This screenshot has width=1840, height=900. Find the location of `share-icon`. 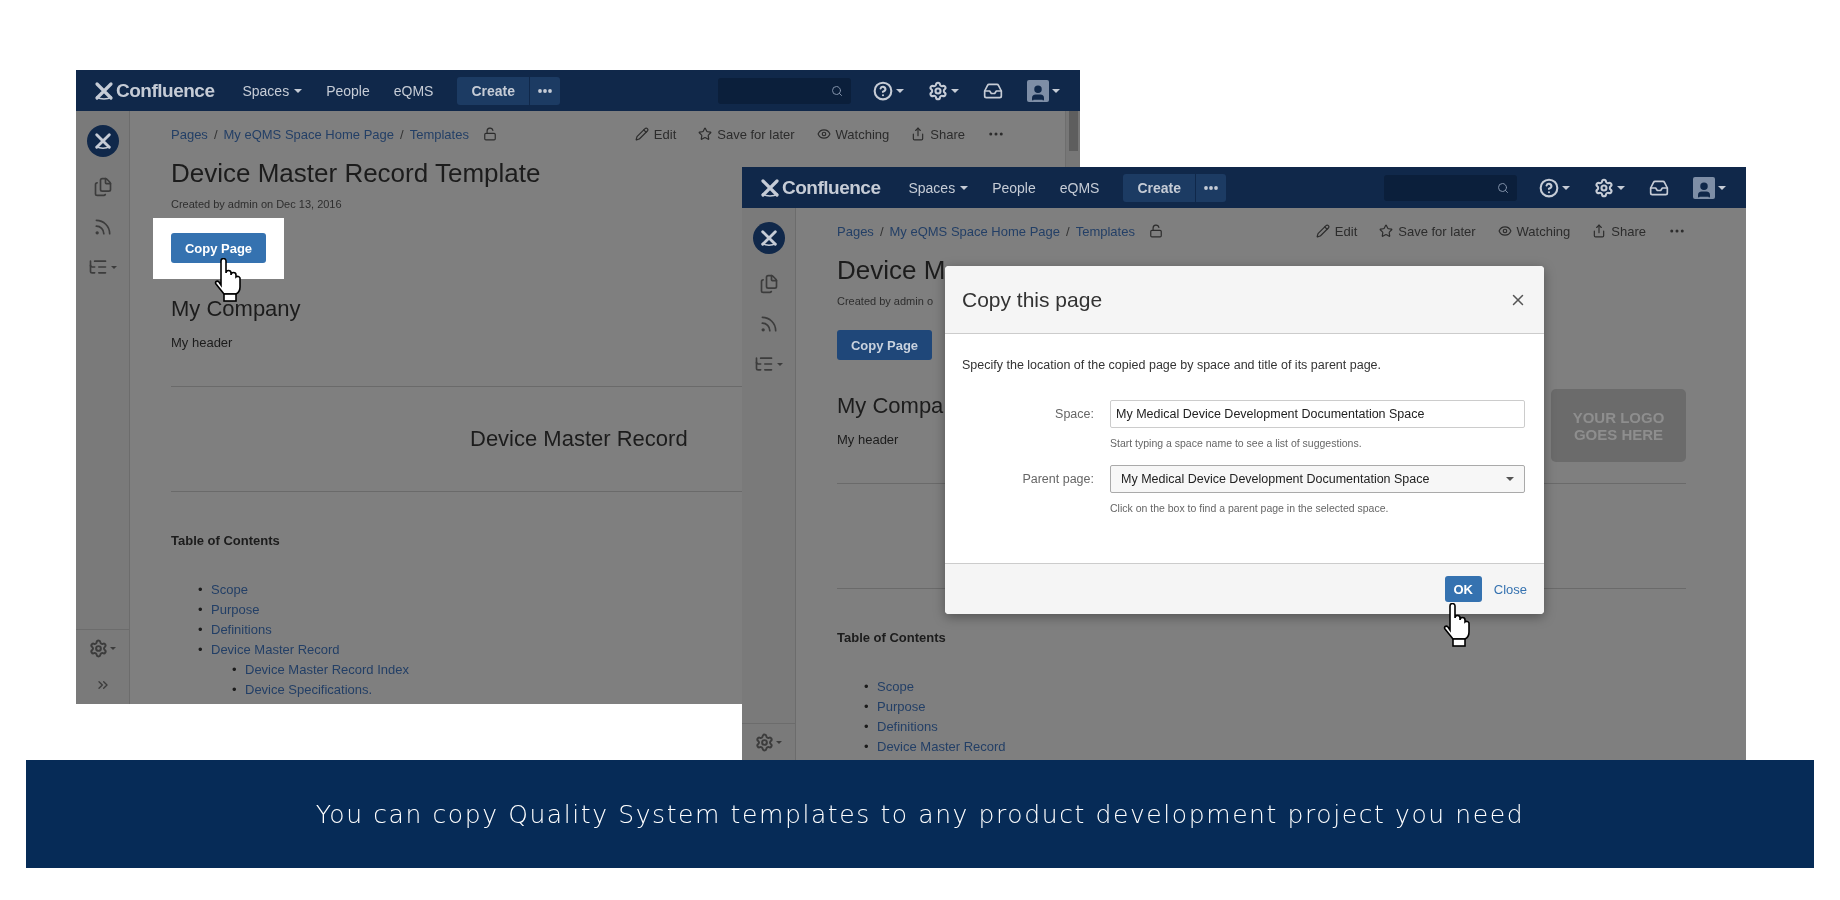

share-icon is located at coordinates (1599, 231).